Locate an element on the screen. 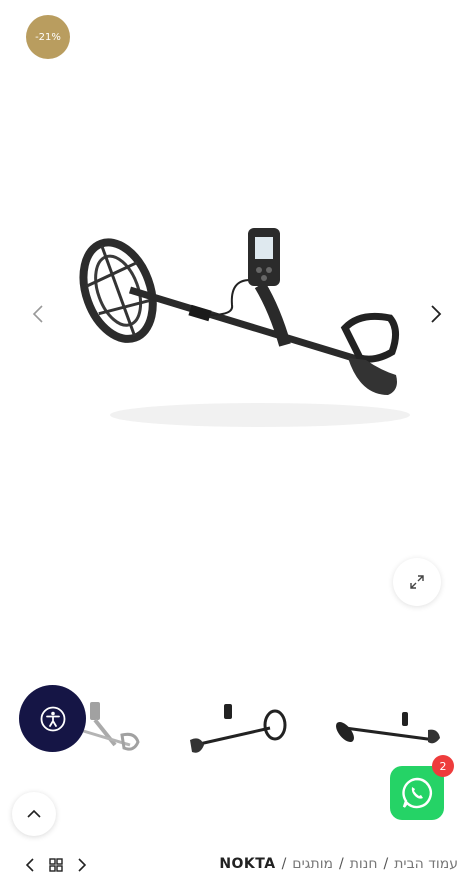 The image size is (474, 886). breadcrumb-brands: מותגים is located at coordinates (312, 864).